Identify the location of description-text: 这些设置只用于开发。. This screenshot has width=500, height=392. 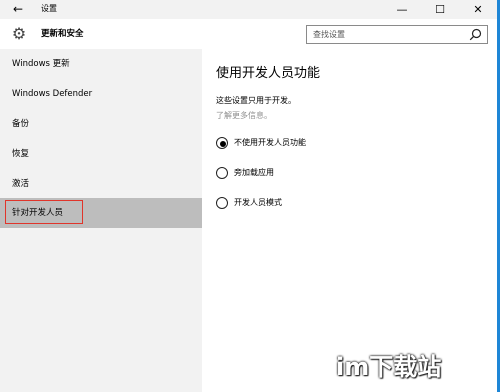
(256, 100).